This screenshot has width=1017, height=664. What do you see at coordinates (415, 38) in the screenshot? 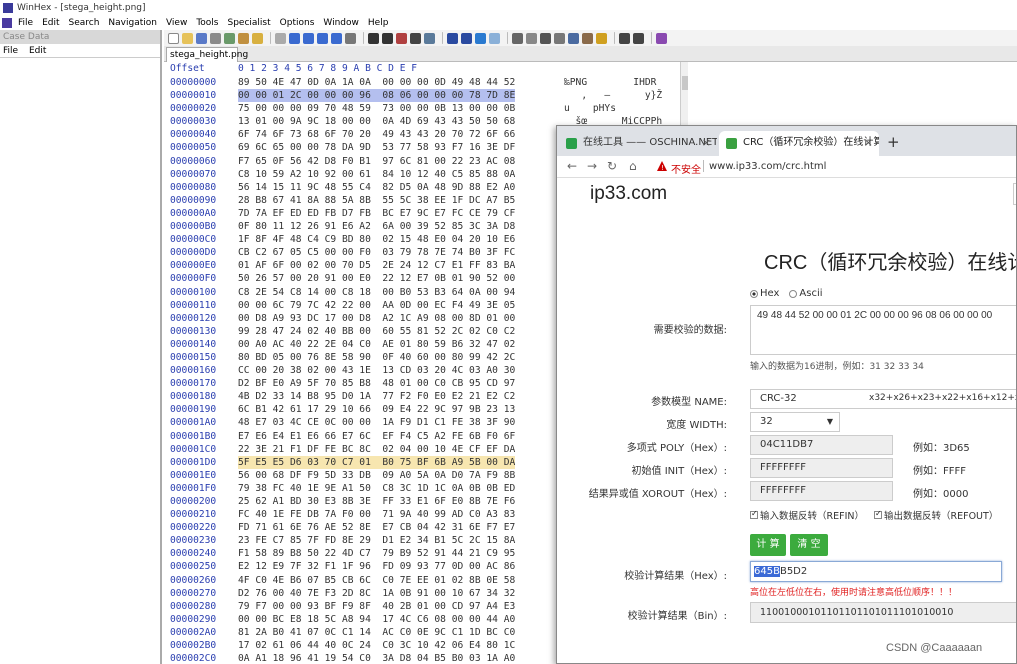
I see `replace-hex-icon` at bounding box center [415, 38].